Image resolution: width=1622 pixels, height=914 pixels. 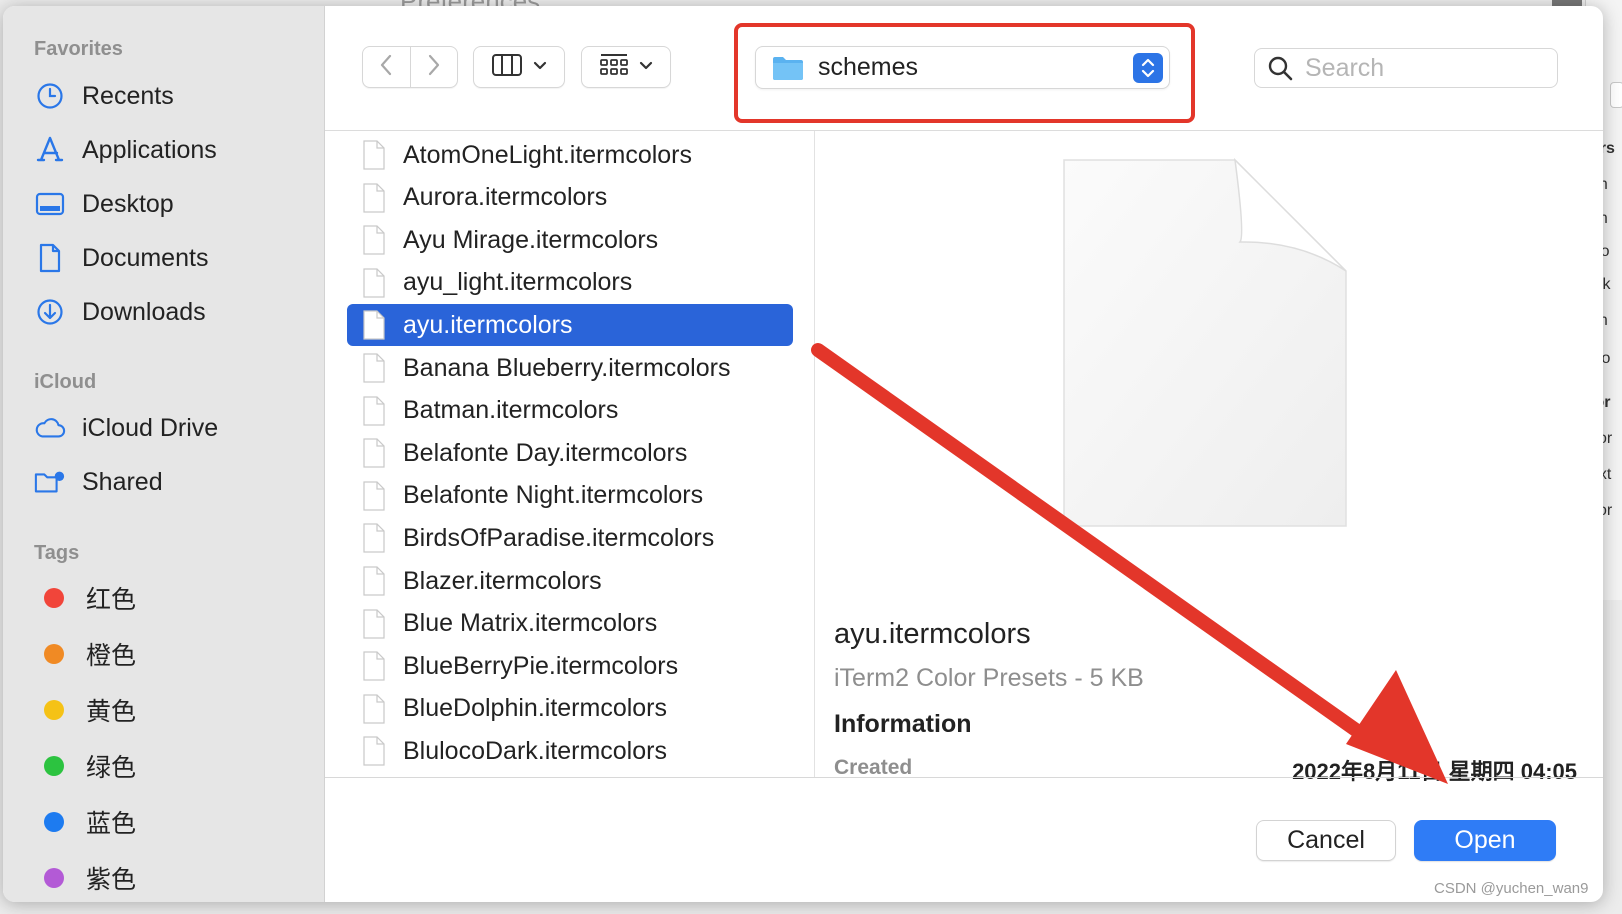 I want to click on file-name: Ayu Mirage.itermcolors, so click(x=531, y=239).